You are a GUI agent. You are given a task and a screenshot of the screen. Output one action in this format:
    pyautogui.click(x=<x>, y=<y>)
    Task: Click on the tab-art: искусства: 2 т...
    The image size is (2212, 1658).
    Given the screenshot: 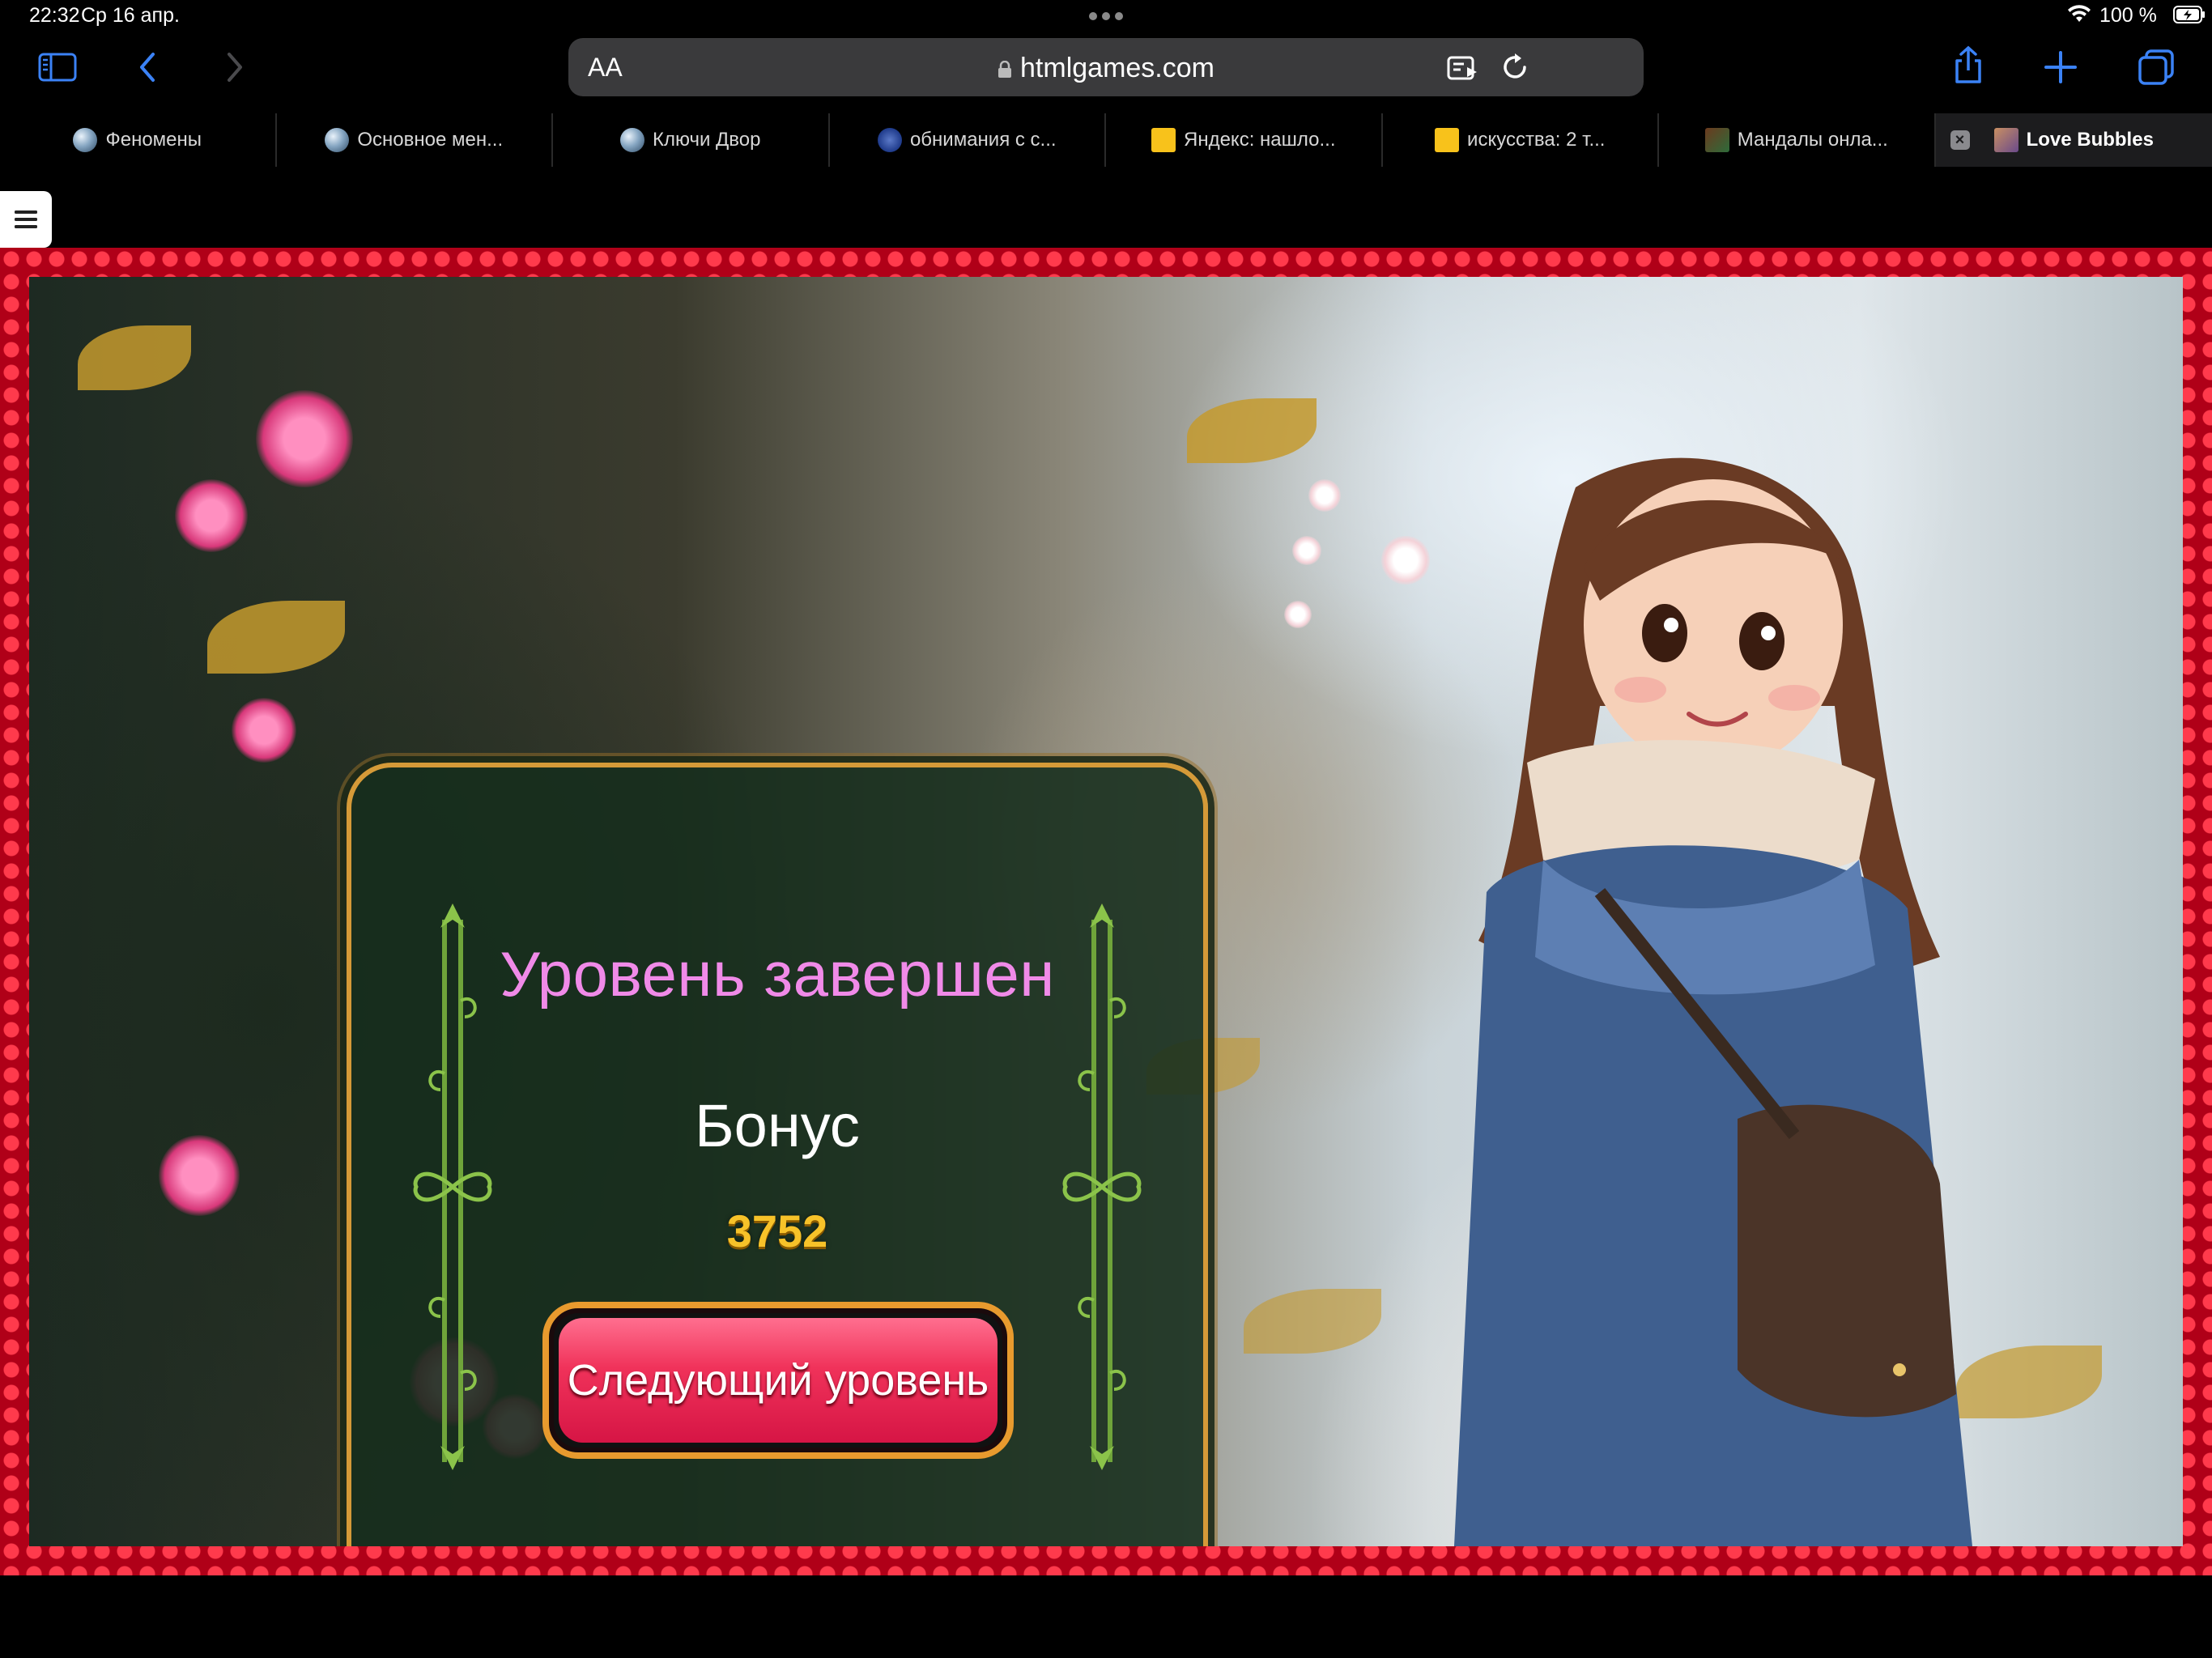 What is the action you would take?
    pyautogui.click(x=1521, y=140)
    